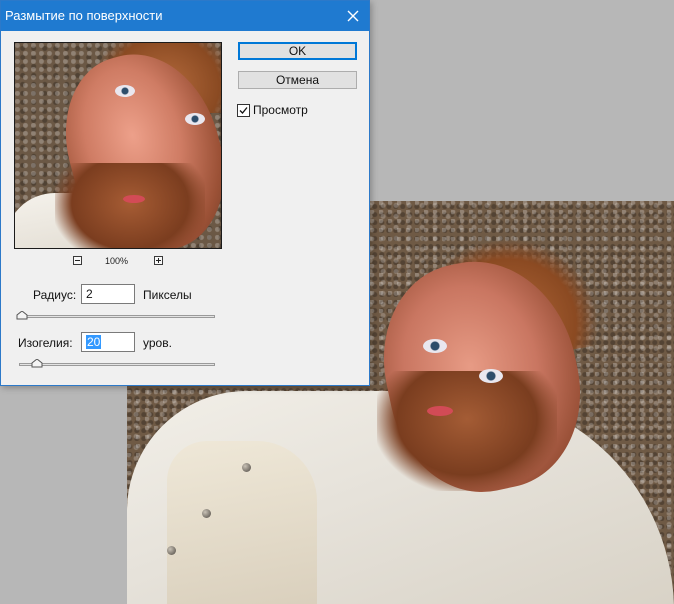  What do you see at coordinates (89, 294) in the screenshot?
I see `radius-value: 2` at bounding box center [89, 294].